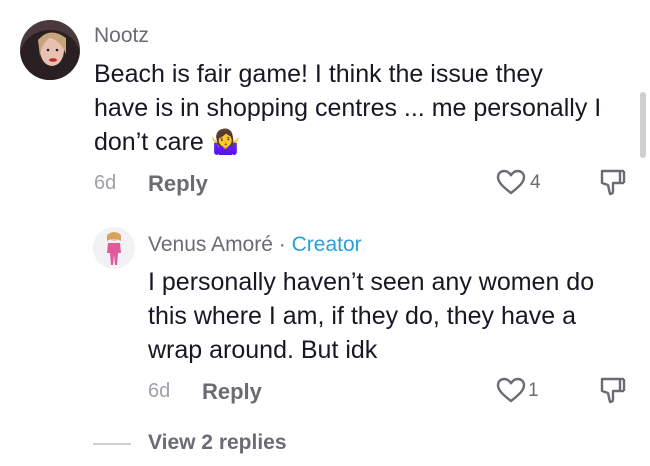 This screenshot has height=466, width=650. What do you see at coordinates (347, 142) in the screenshot?
I see `comment-text-line: don’t care 🤷‍♀️` at bounding box center [347, 142].